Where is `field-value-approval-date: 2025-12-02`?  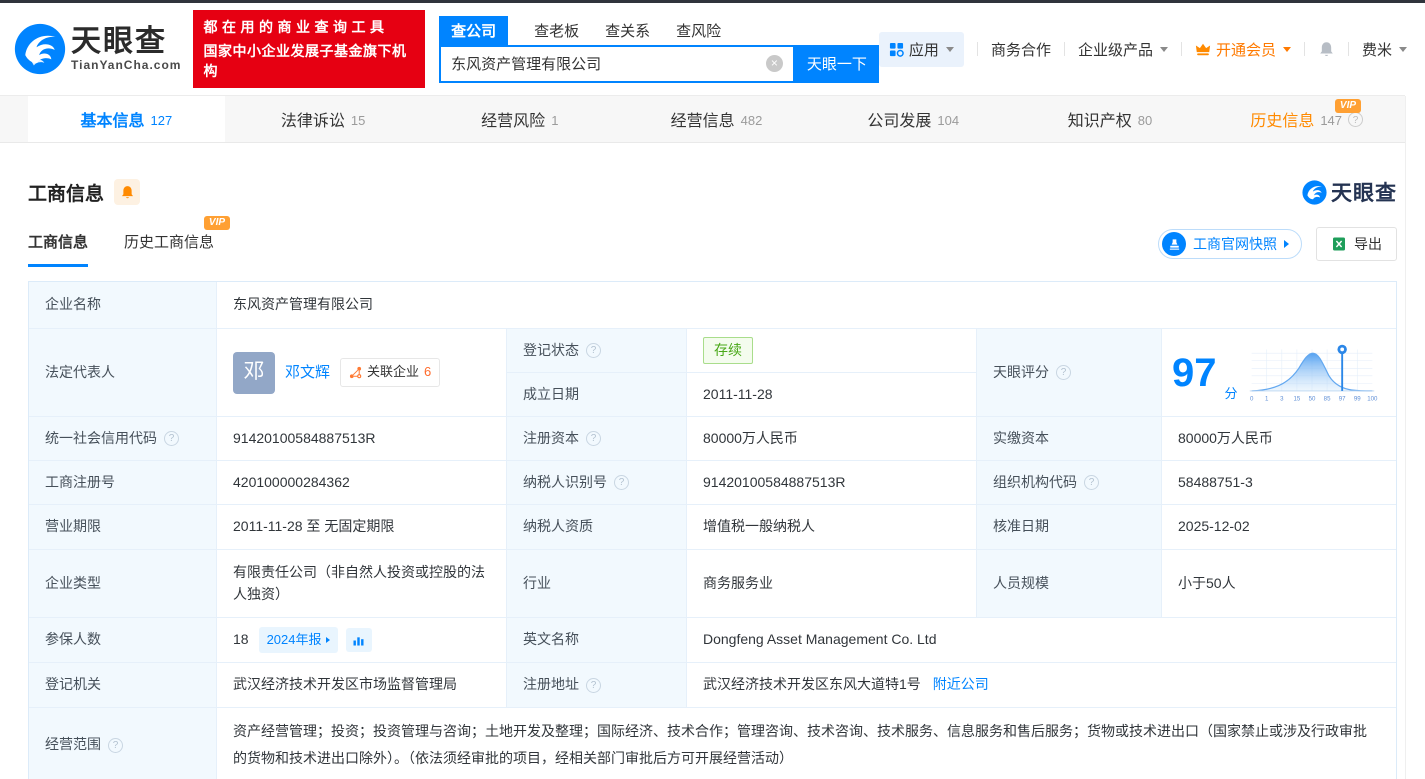 field-value-approval-date: 2025-12-02 is located at coordinates (1278, 526).